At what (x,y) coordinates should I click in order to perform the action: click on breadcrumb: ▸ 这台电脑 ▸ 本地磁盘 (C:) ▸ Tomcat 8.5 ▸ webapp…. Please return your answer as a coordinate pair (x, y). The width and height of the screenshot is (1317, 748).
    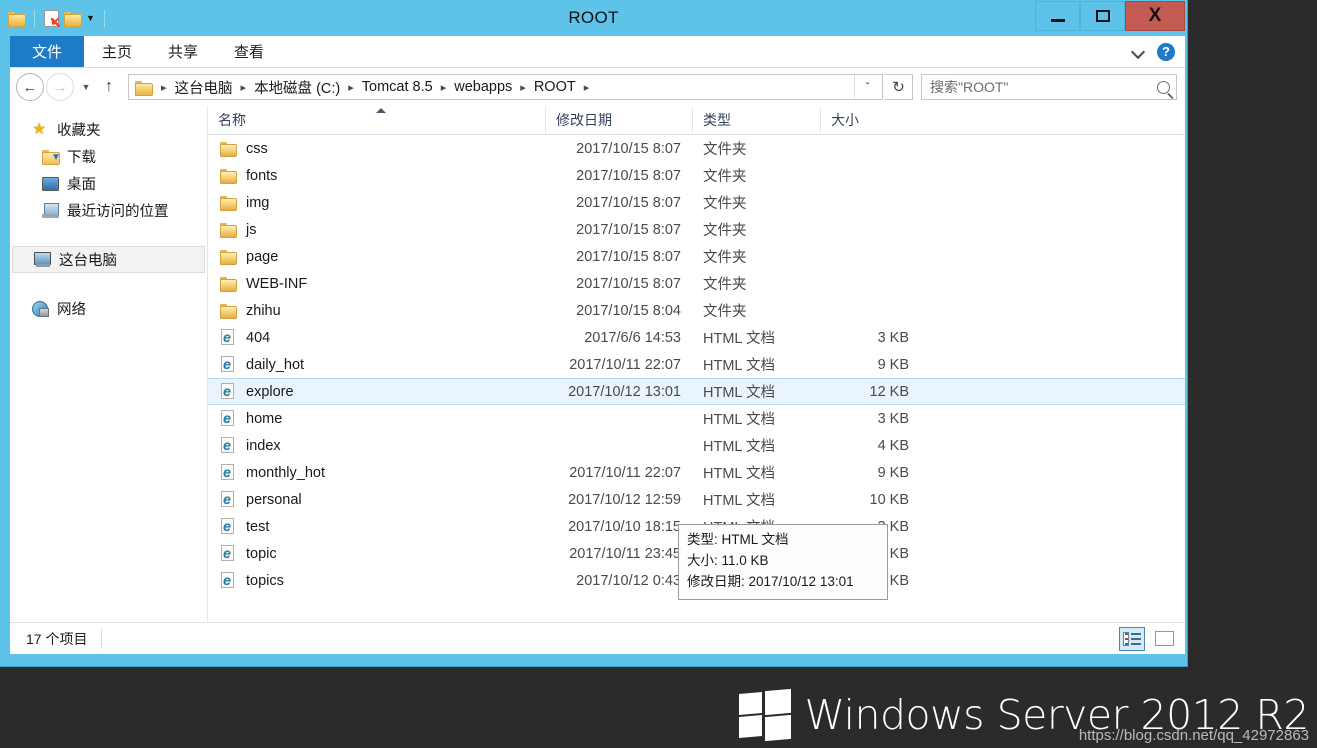
    Looking at the image, I should click on (505, 87).